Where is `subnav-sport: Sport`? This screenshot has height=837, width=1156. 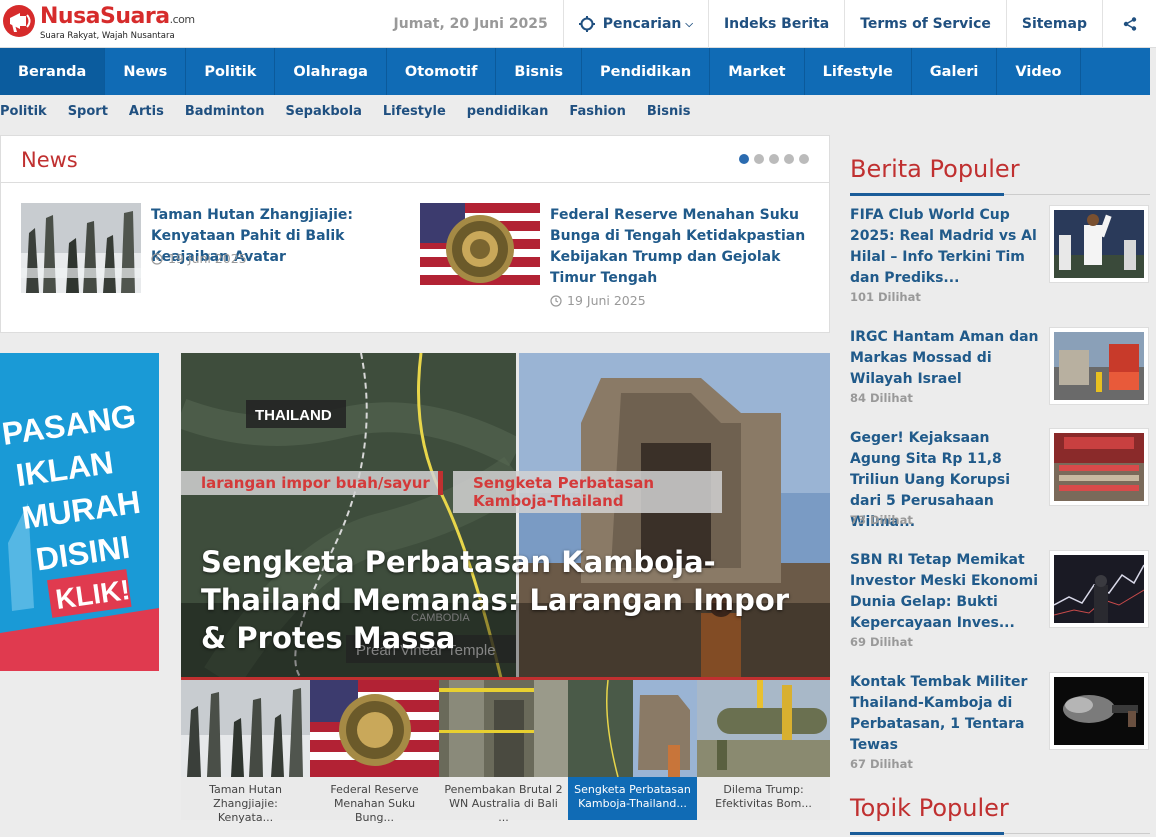
subnav-sport: Sport is located at coordinates (88, 115).